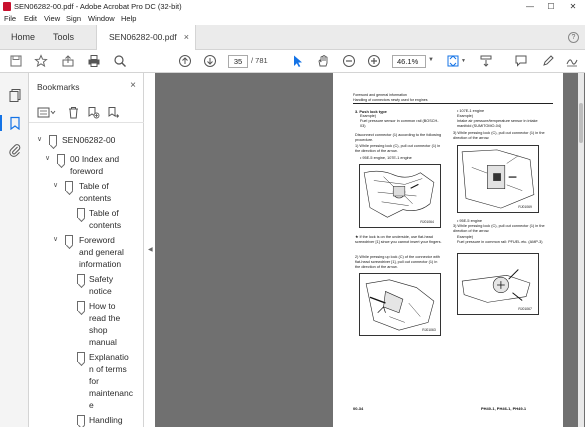 The height and width of the screenshot is (427, 585). I want to click on tab-document: SEN06282-00.pdf ×, so click(146, 37).